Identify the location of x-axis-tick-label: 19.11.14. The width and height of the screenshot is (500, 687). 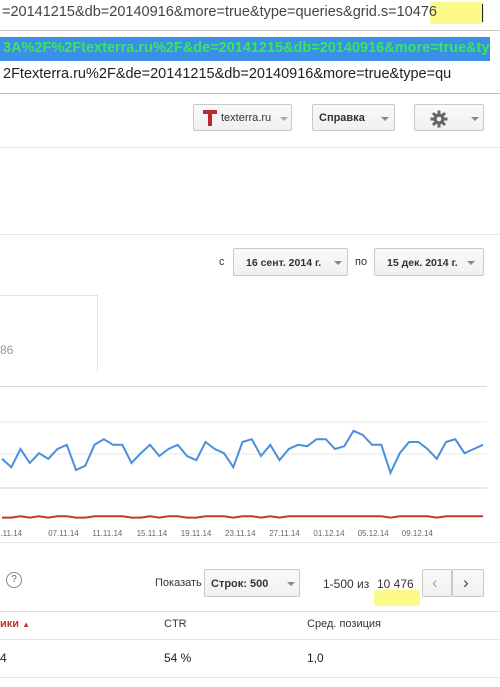
(196, 533).